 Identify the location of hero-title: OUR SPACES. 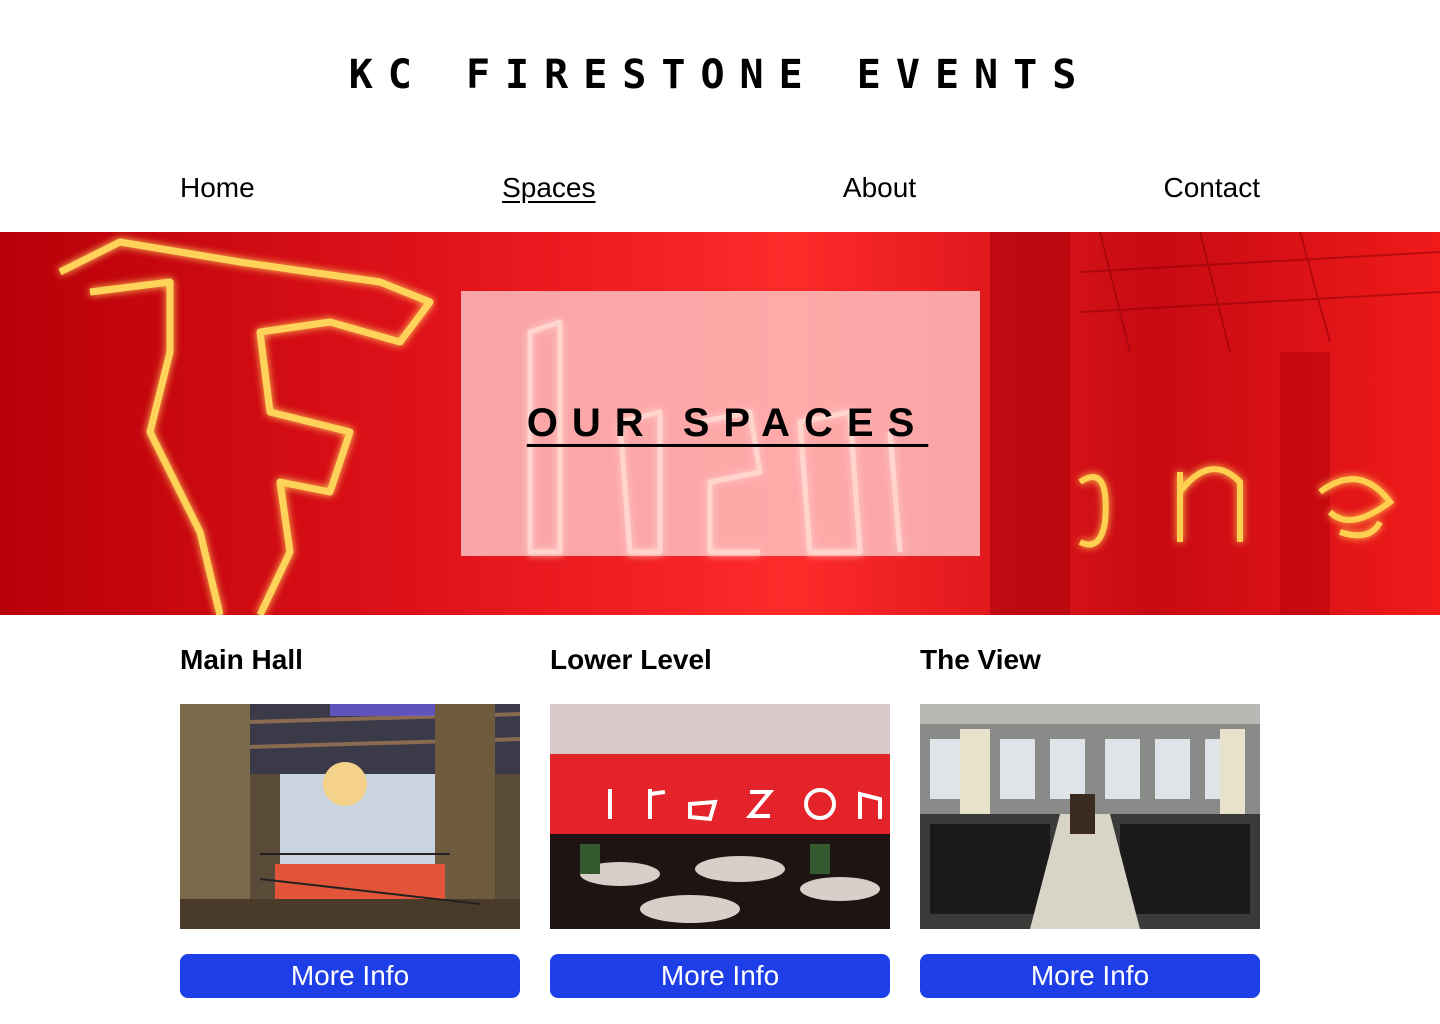
(727, 423).